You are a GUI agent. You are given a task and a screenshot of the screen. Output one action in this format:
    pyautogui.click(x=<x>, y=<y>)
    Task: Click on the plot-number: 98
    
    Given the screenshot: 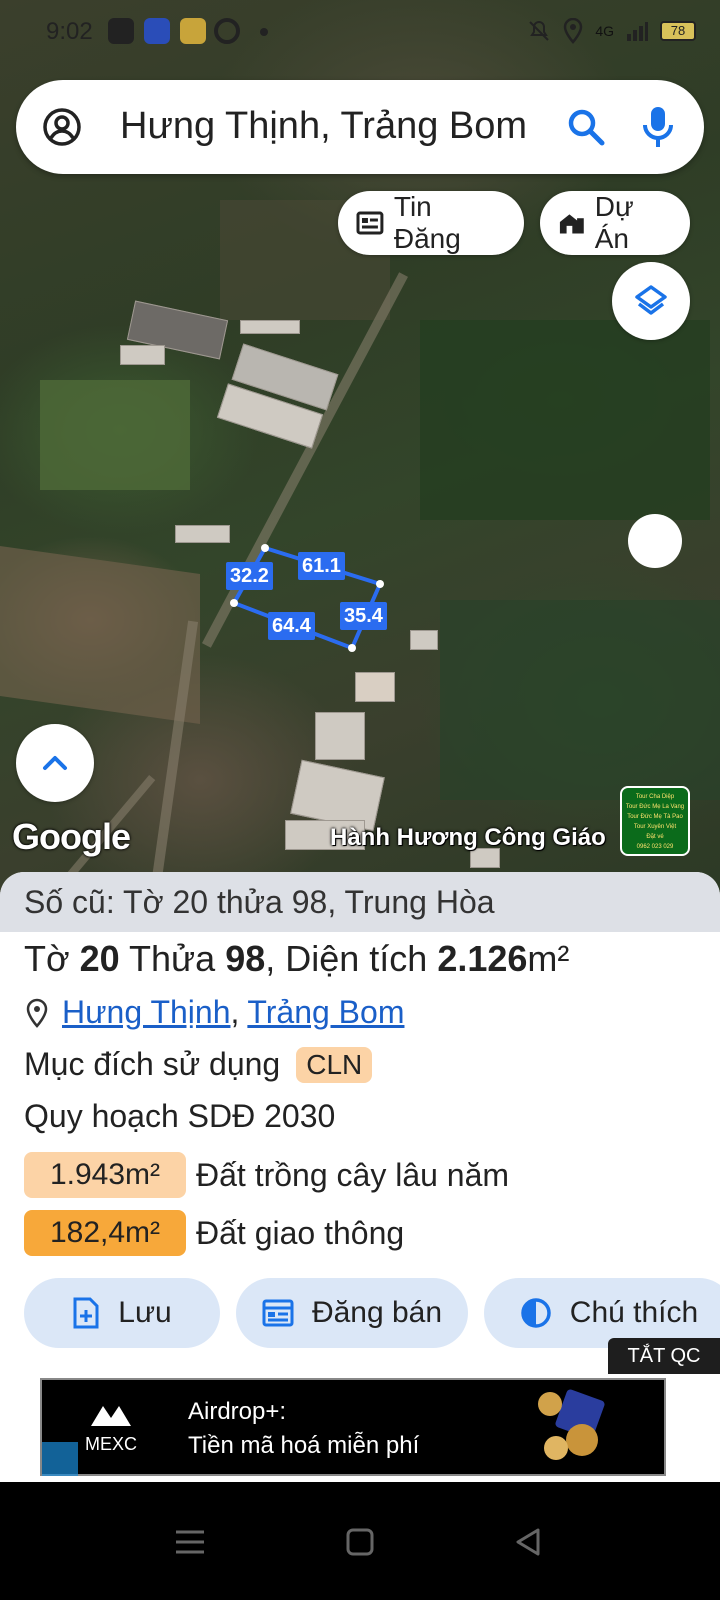 What is the action you would take?
    pyautogui.click(x=245, y=958)
    